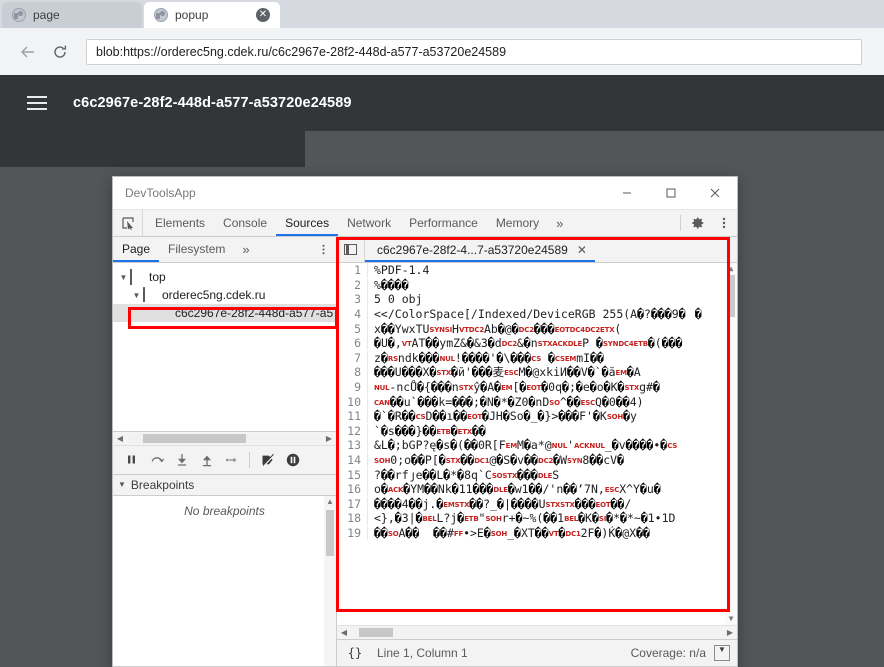  Describe the element at coordinates (352, 270) in the screenshot. I see `line-number: 1` at that location.